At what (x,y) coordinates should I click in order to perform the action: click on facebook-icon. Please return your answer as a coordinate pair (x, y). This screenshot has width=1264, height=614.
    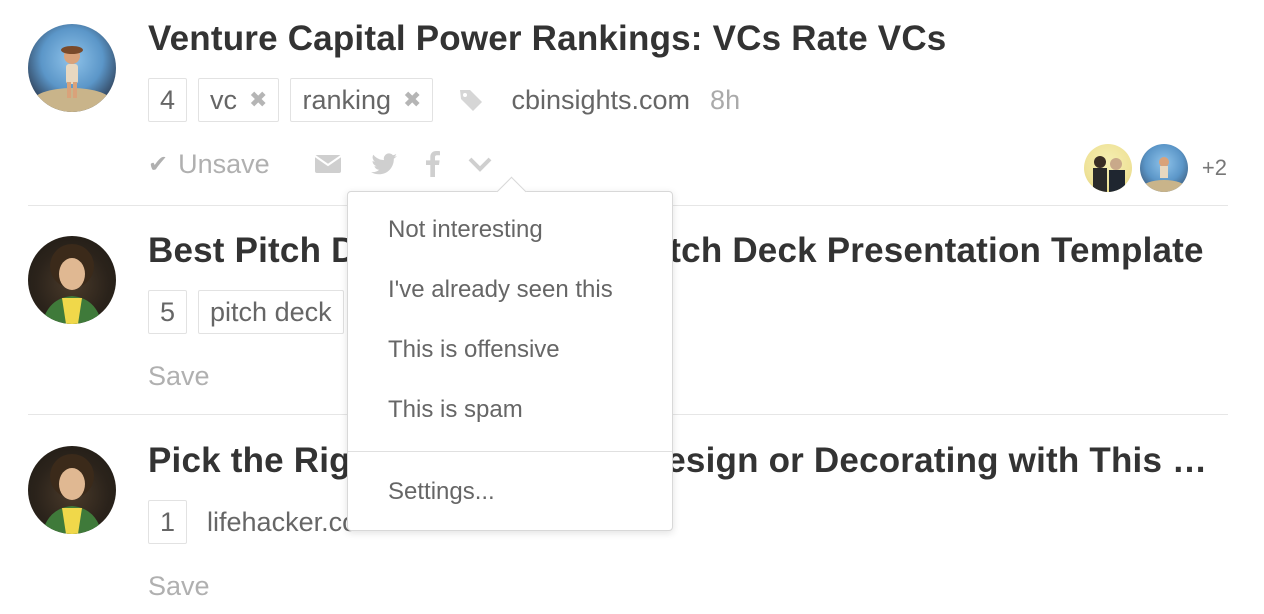
    Looking at the image, I should click on (432, 164).